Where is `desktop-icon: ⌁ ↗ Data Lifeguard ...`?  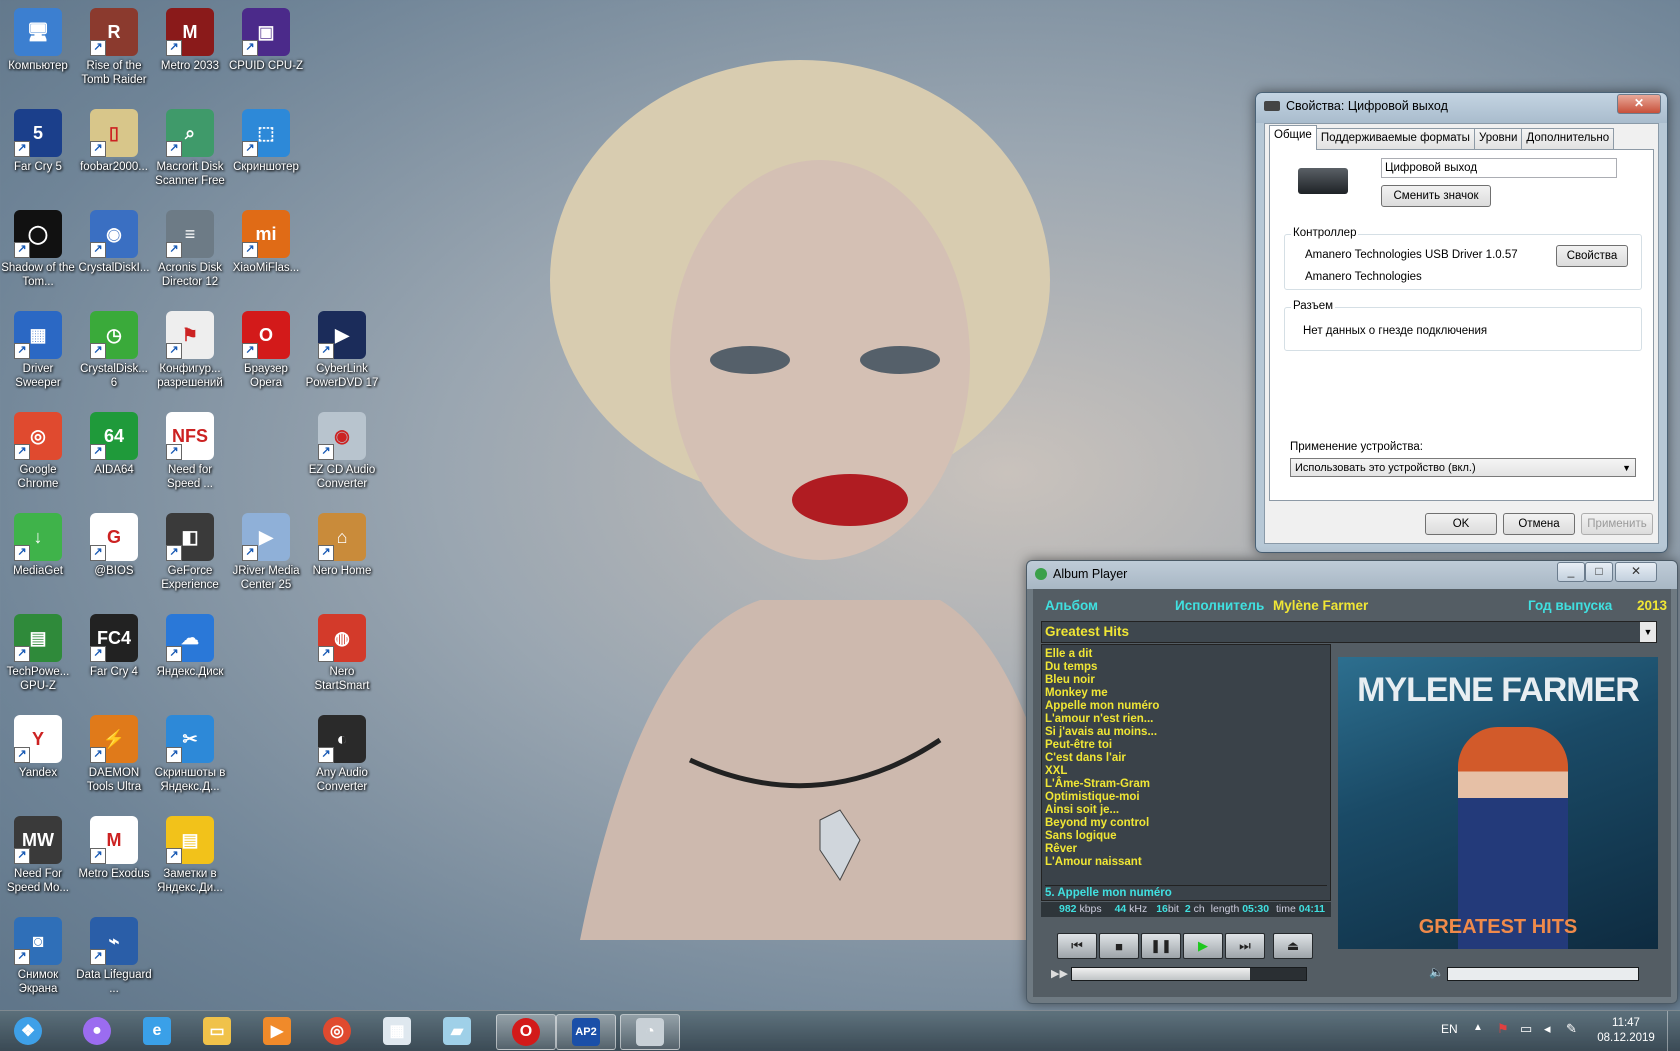
desktop-icon: ⌁ ↗ Data Lifeguard ... is located at coordinates (114, 954).